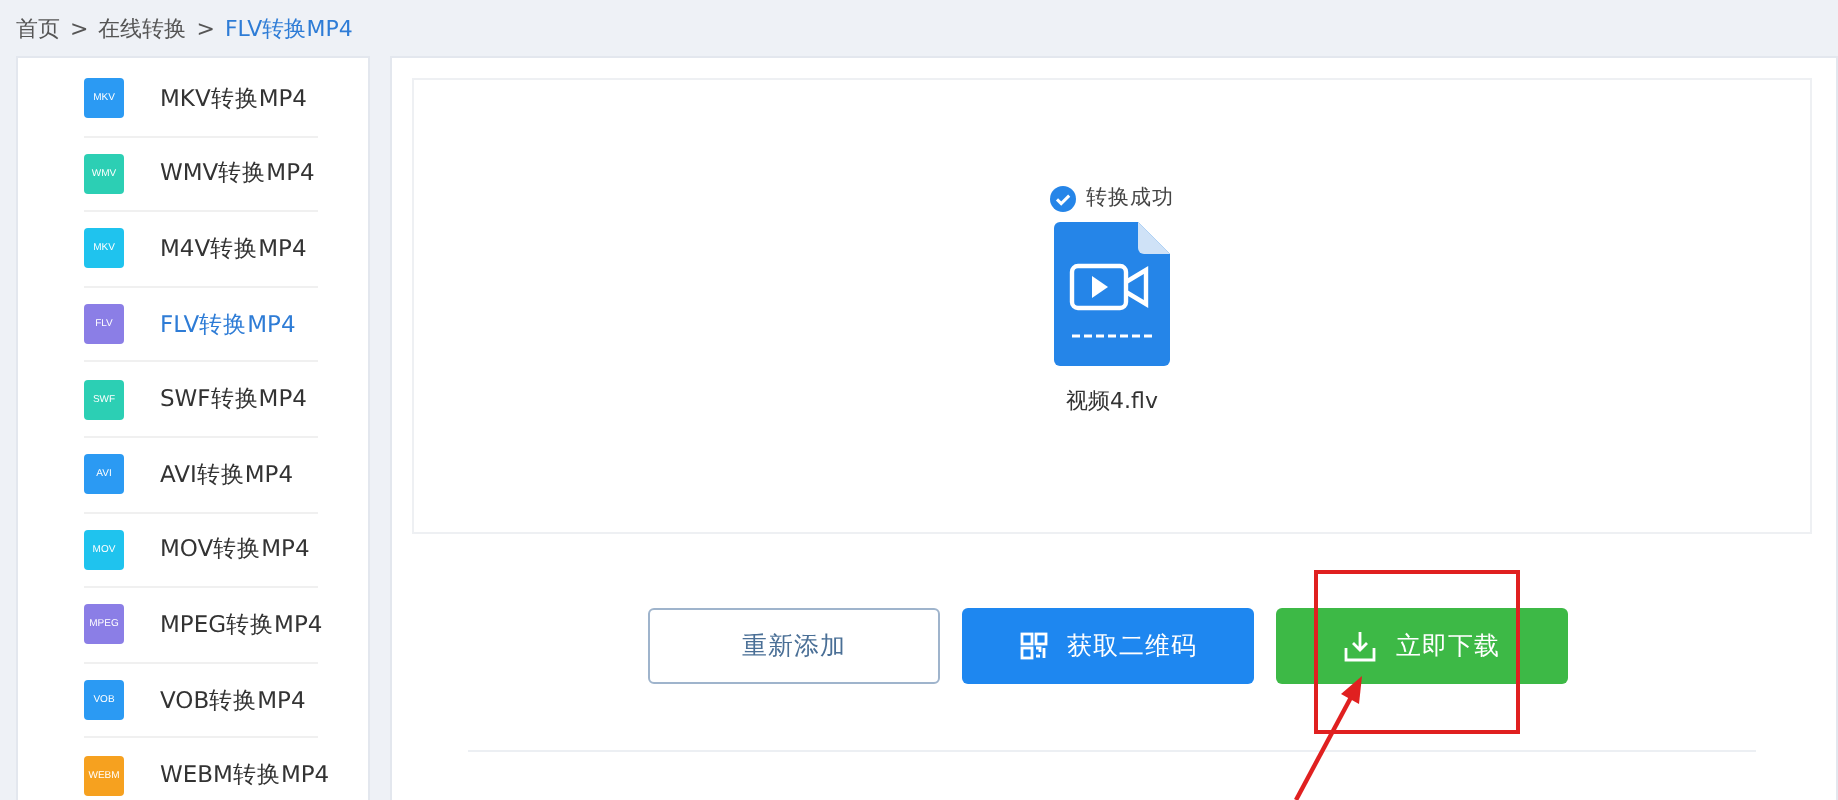 The height and width of the screenshot is (800, 1838). I want to click on qr-code-button: 获取二维码, so click(1108, 646).